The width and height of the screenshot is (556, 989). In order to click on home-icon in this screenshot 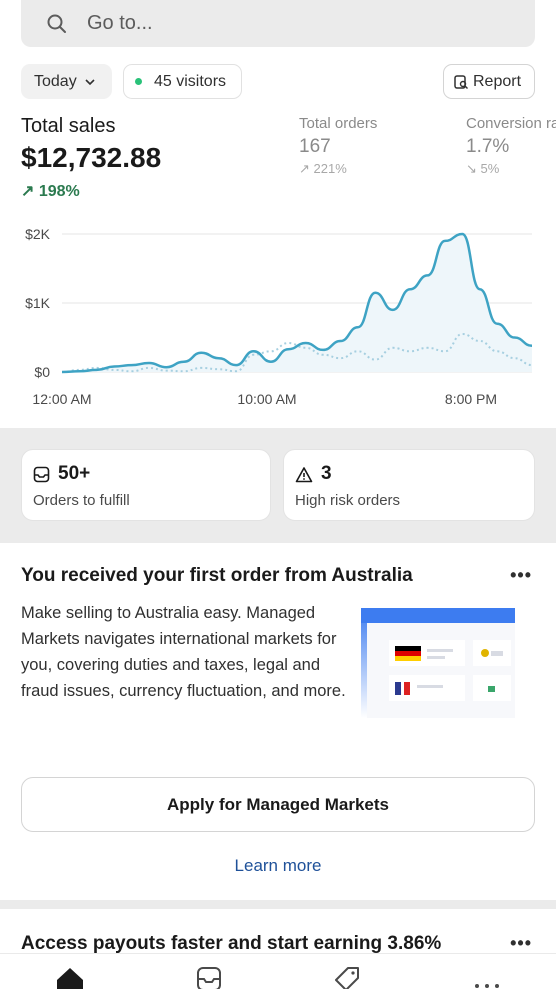, I will do `click(70, 977)`.